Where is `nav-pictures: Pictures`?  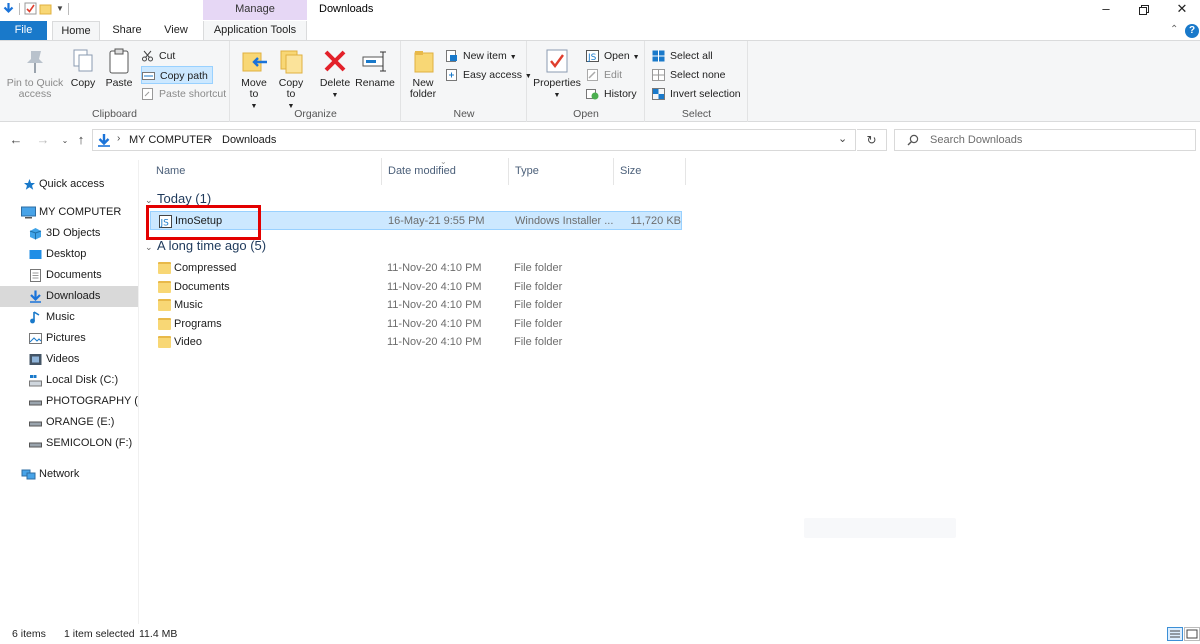
nav-pictures: Pictures is located at coordinates (69, 338).